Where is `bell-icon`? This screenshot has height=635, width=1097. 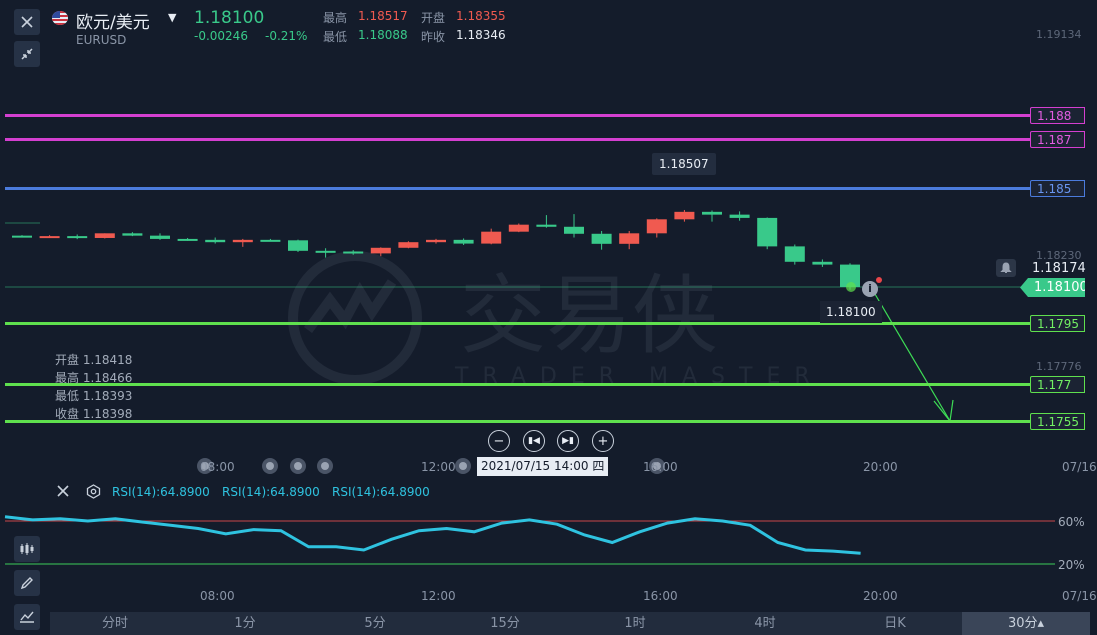
bell-icon is located at coordinates (1006, 267).